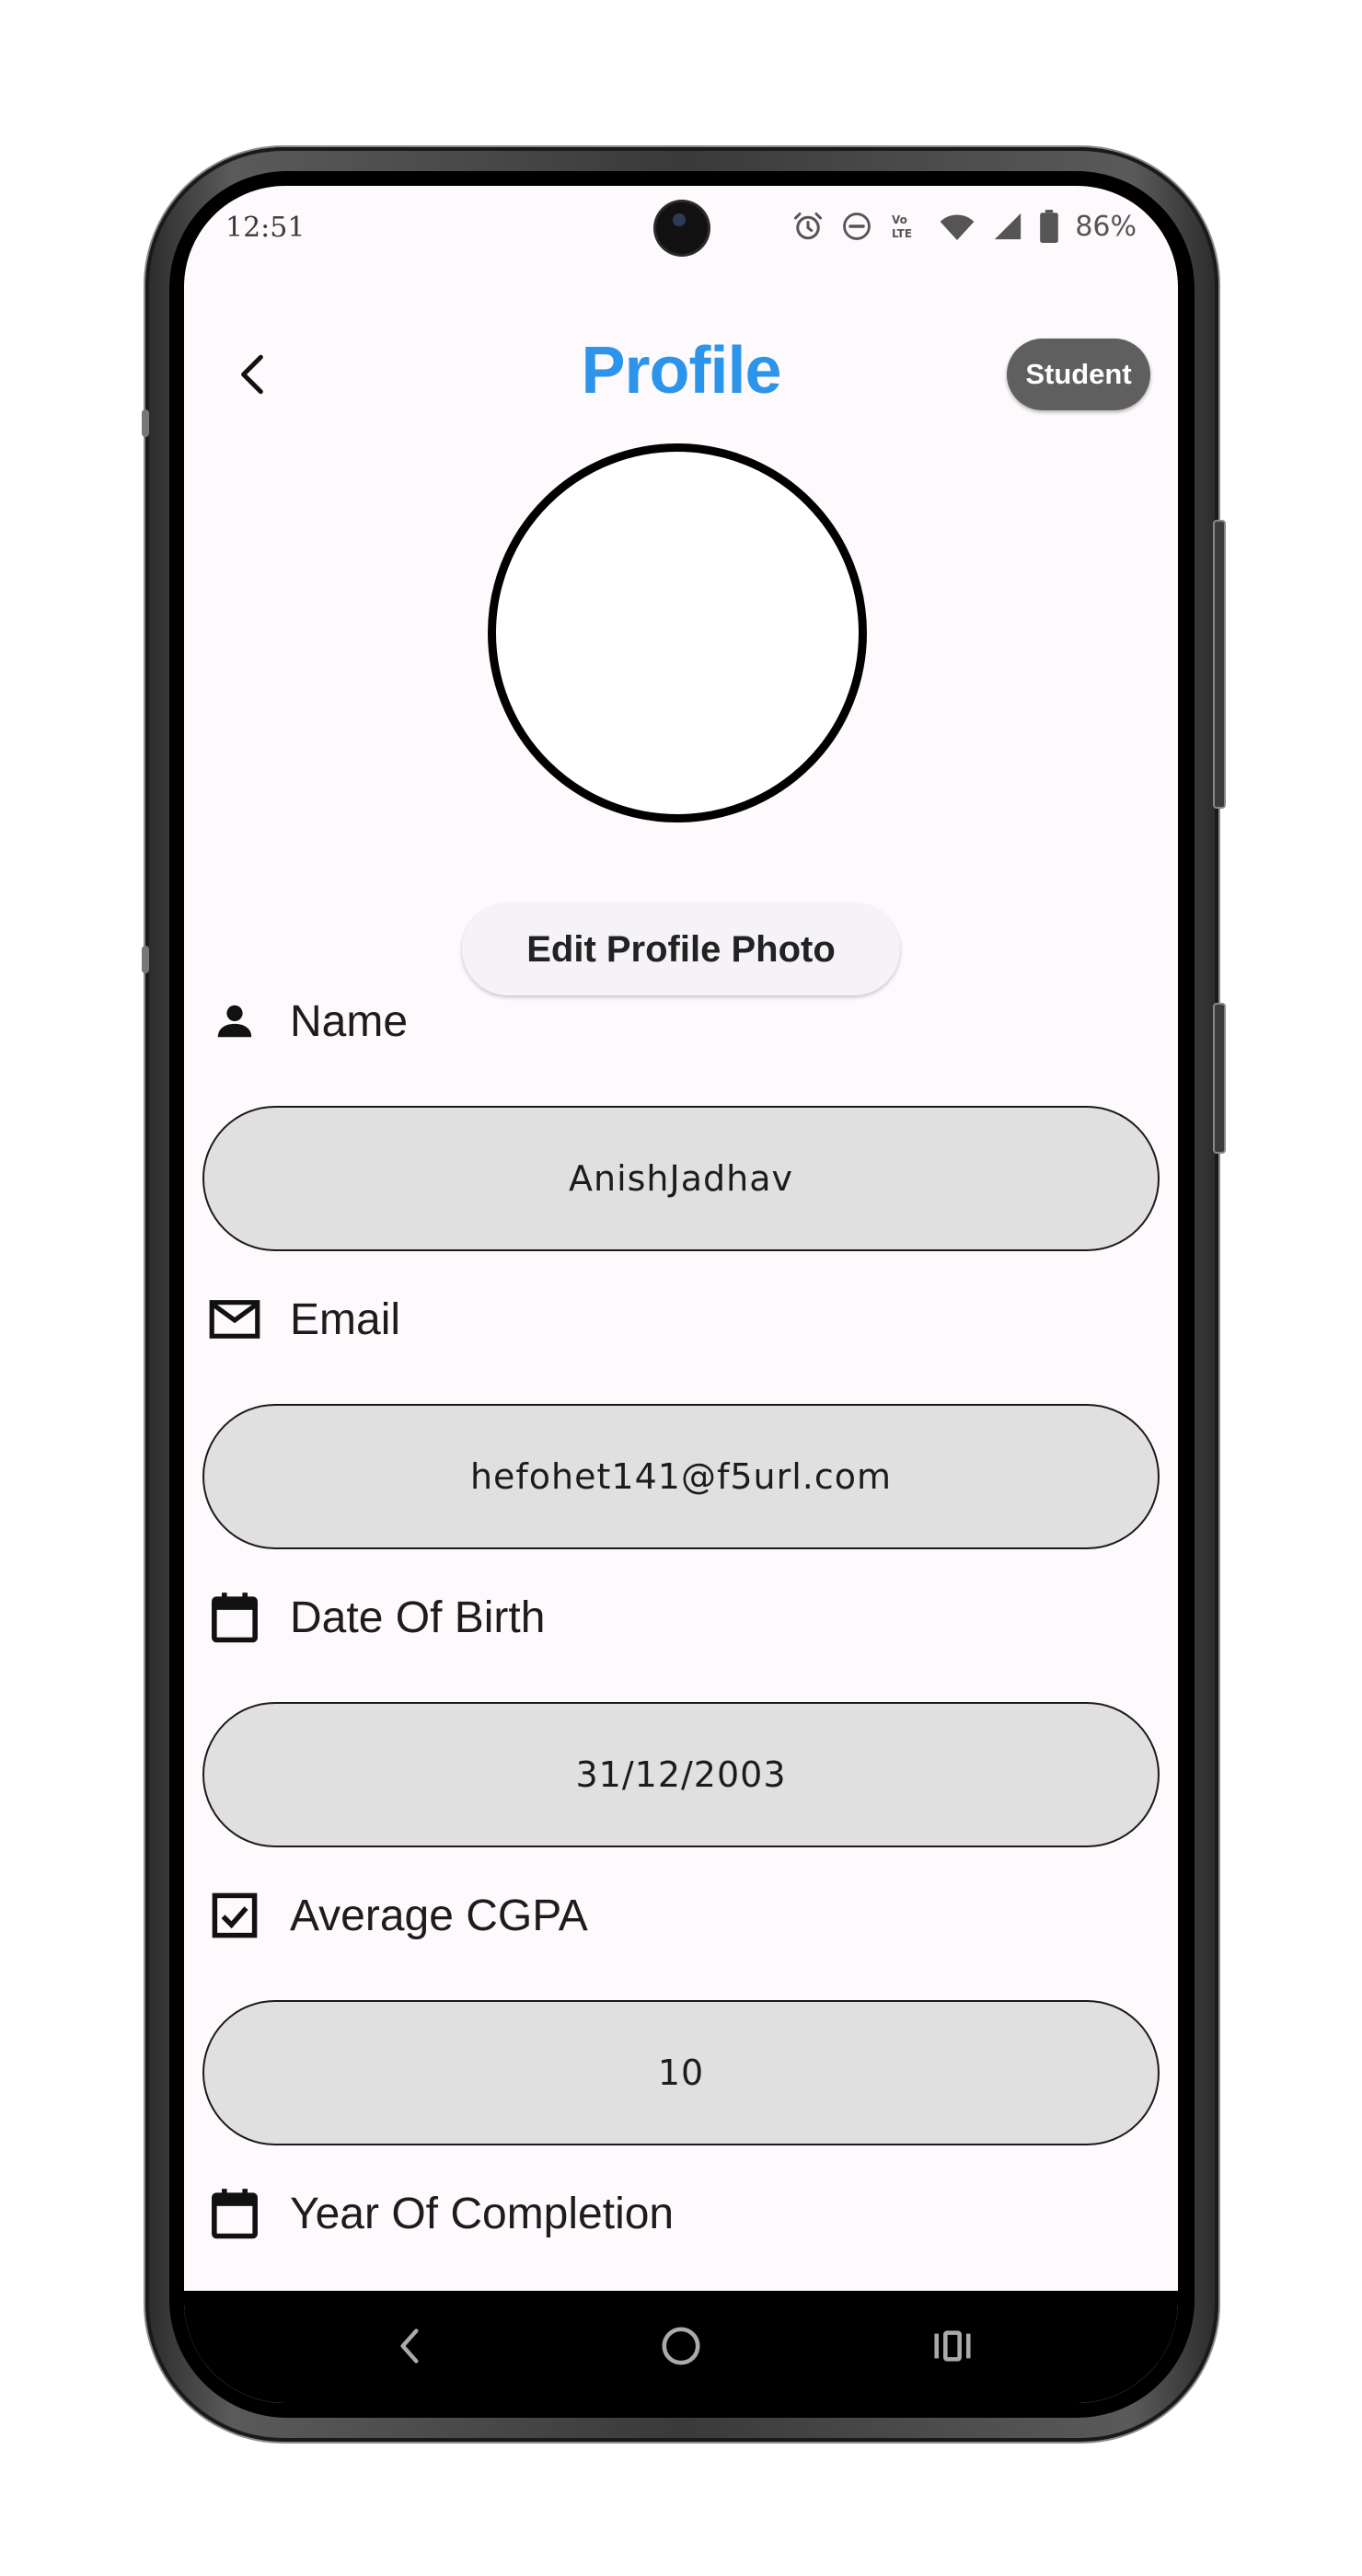 The image size is (1362, 2576). What do you see at coordinates (145, 959) in the screenshot?
I see `side-mark-bottom` at bounding box center [145, 959].